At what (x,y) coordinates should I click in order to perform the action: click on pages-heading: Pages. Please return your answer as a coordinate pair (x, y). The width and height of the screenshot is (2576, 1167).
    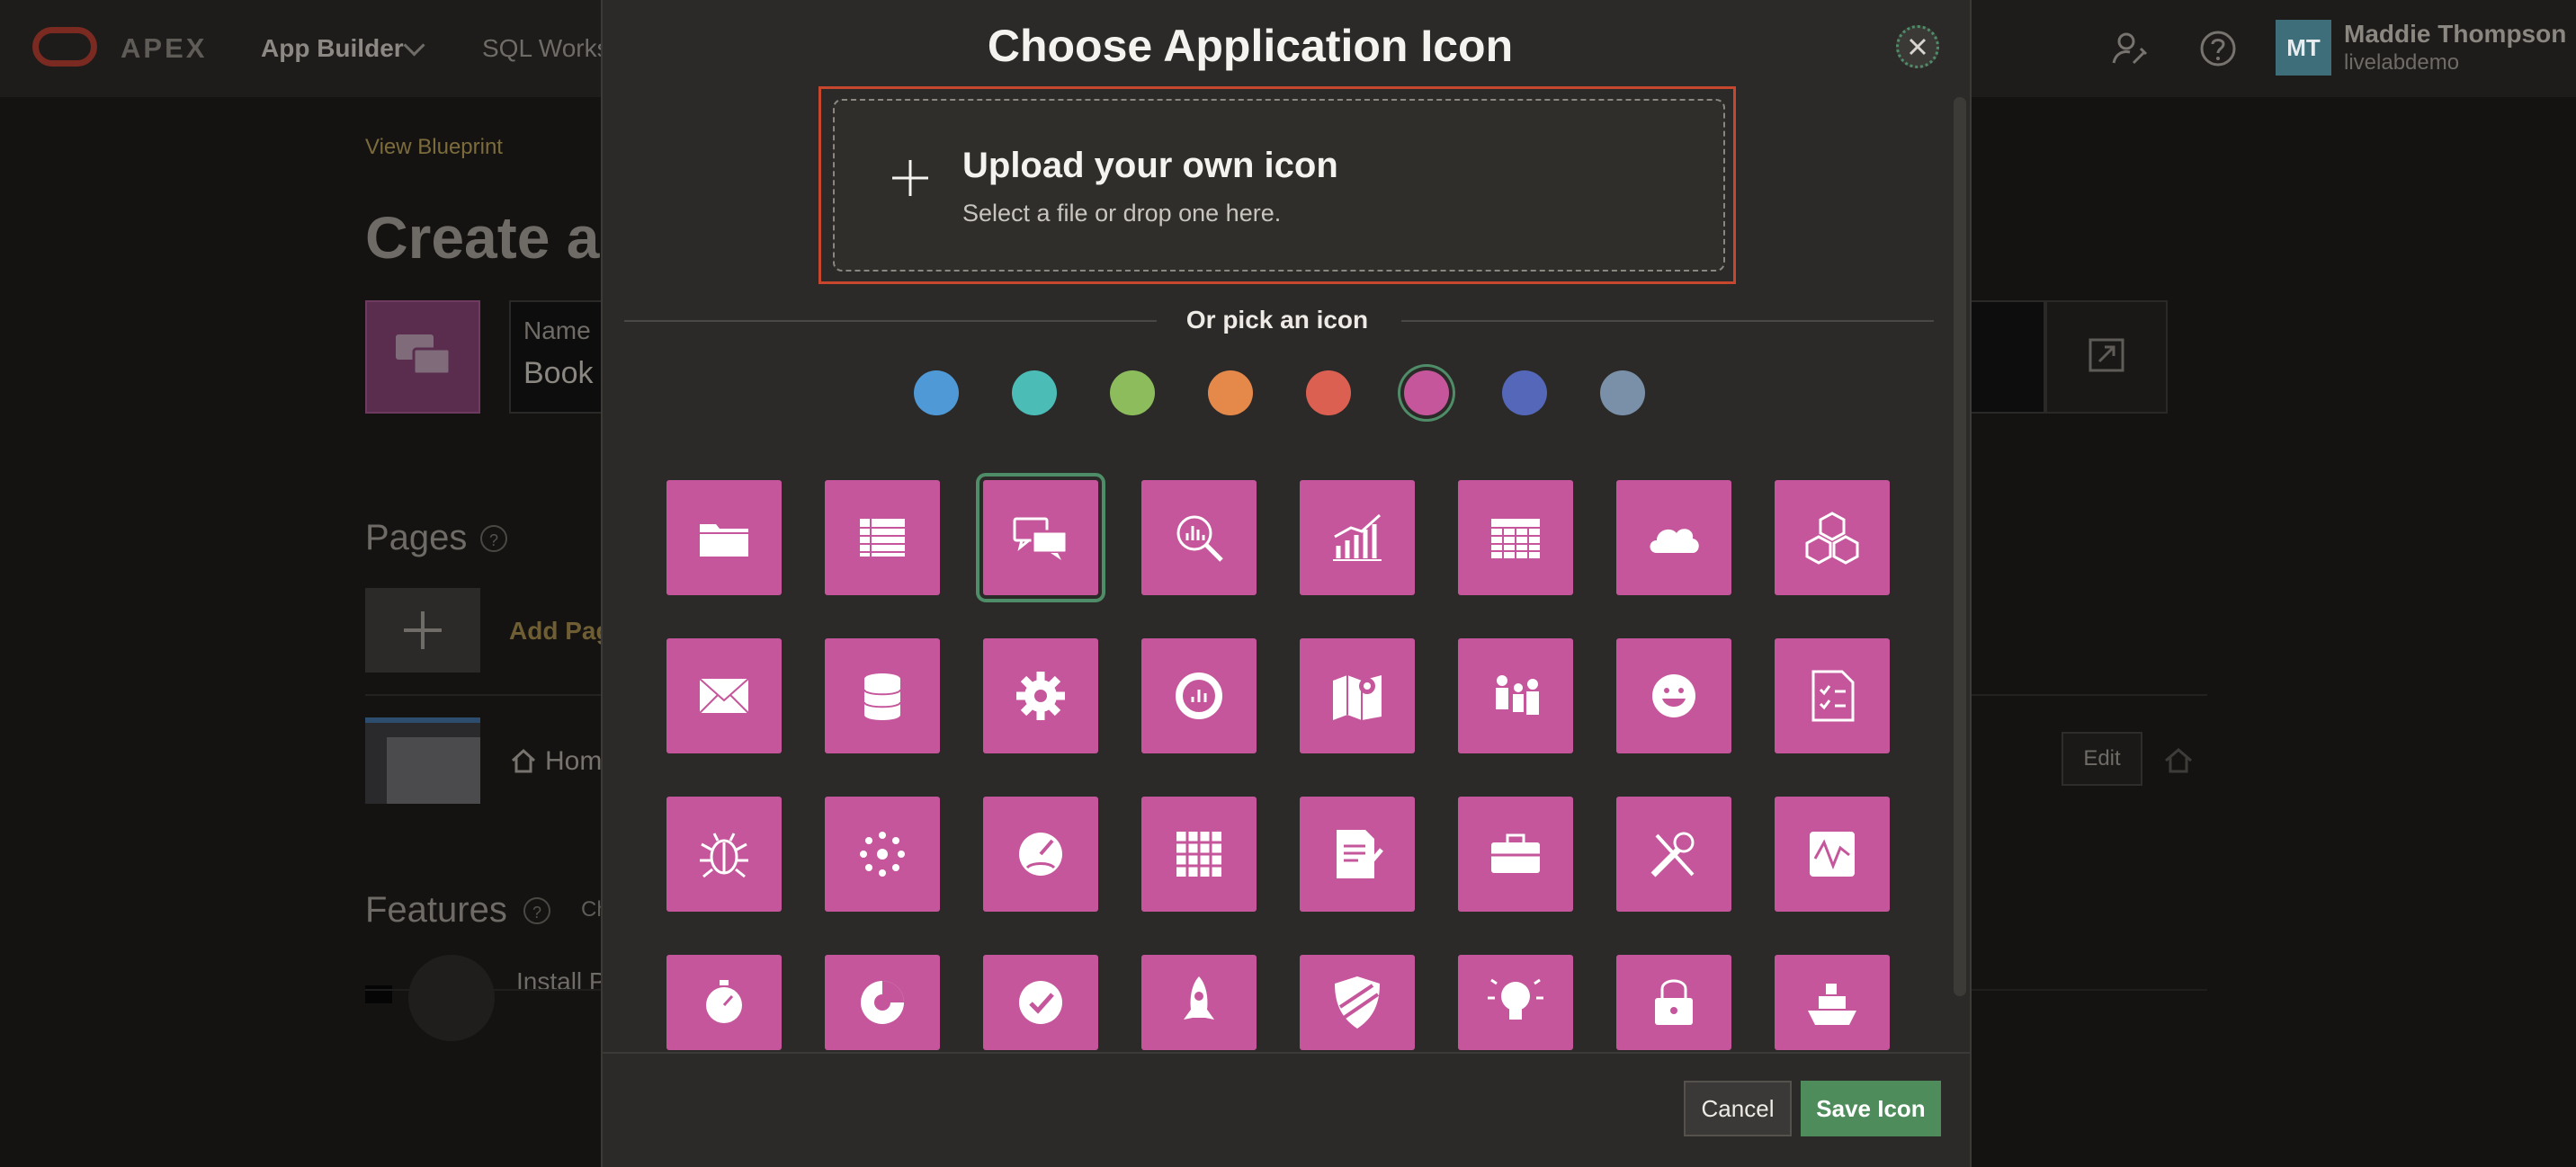
    Looking at the image, I should click on (416, 537).